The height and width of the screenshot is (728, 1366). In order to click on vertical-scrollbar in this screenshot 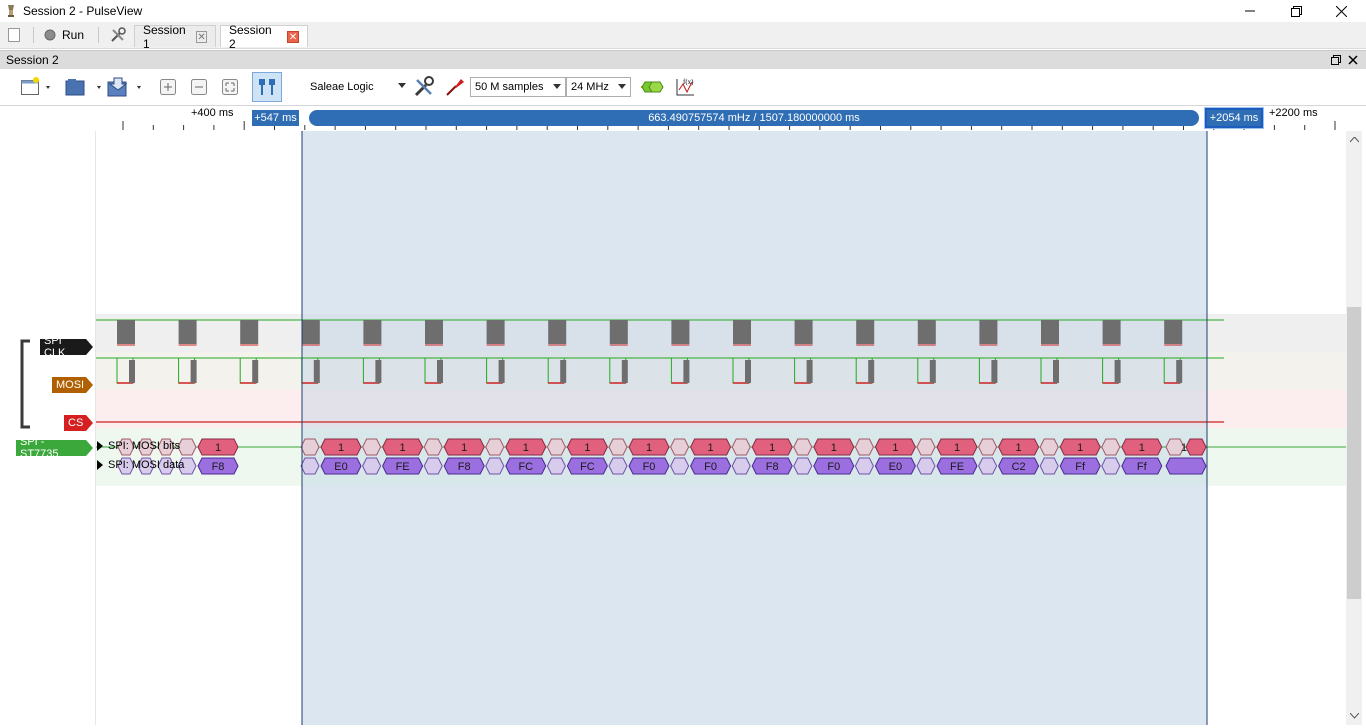, I will do `click(1354, 428)`.